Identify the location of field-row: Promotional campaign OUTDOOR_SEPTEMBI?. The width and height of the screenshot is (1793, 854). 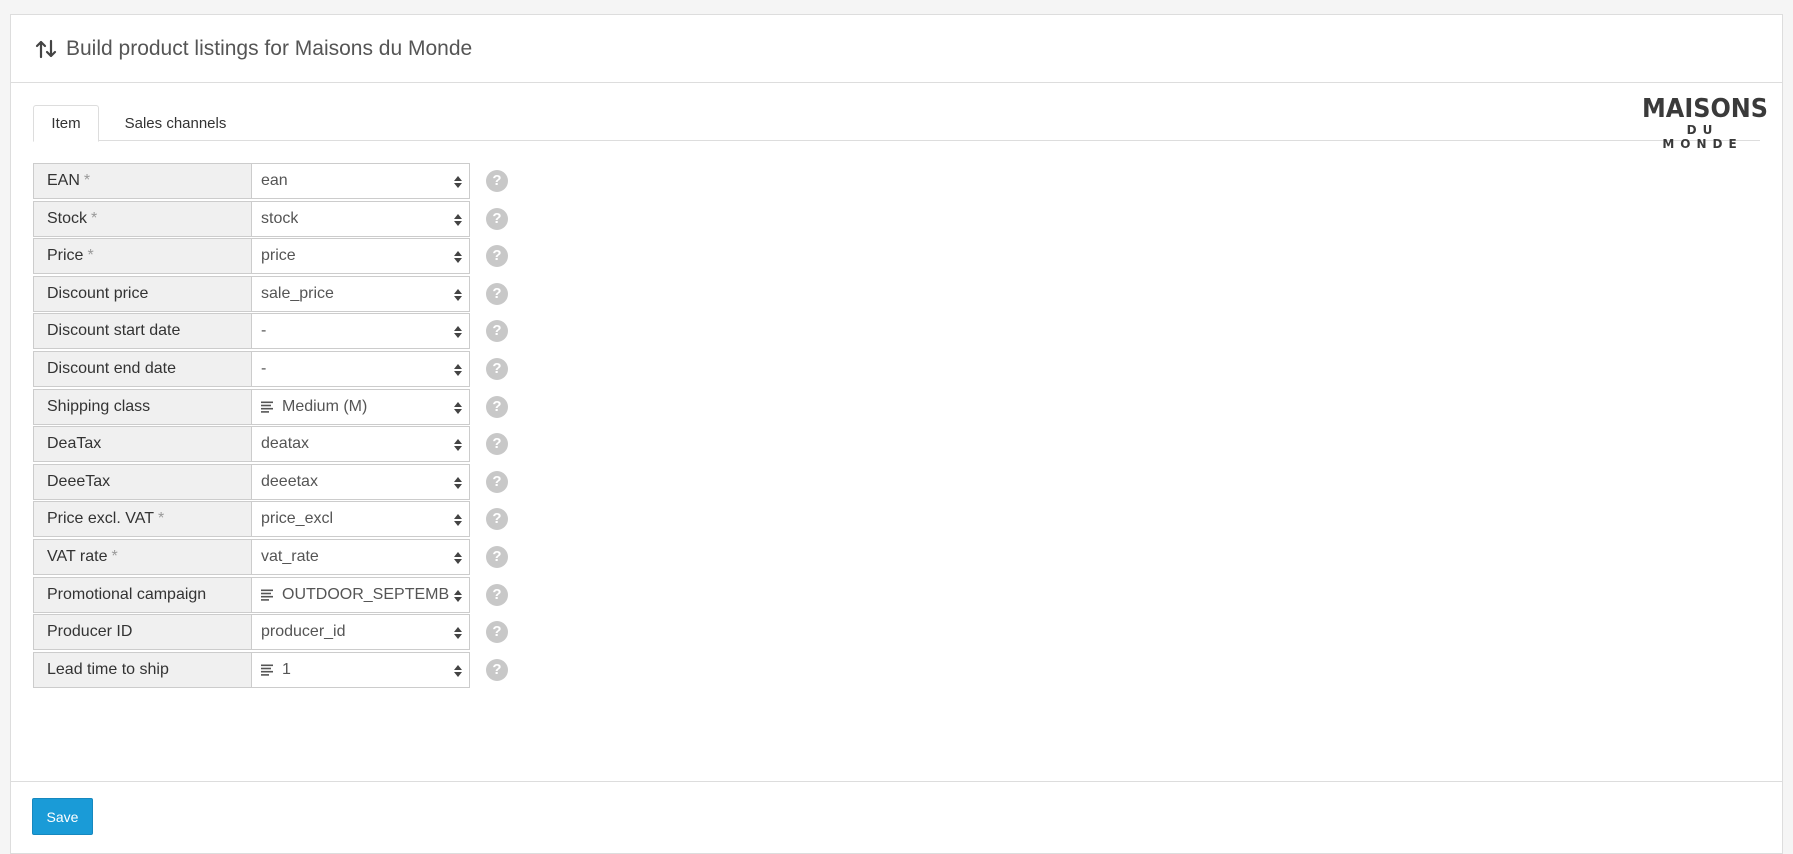
(270, 595).